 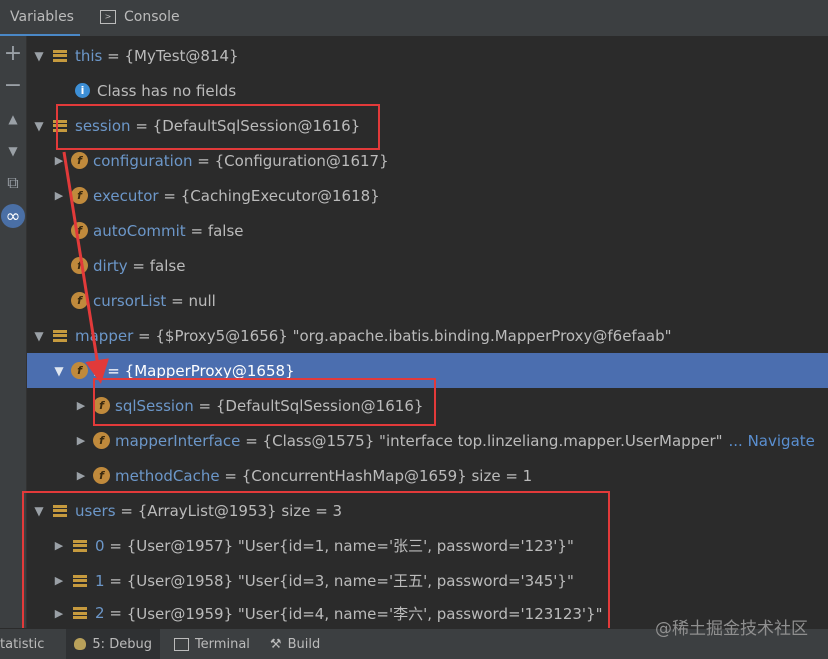 I want to click on tab-build-label: Build, so click(x=304, y=644).